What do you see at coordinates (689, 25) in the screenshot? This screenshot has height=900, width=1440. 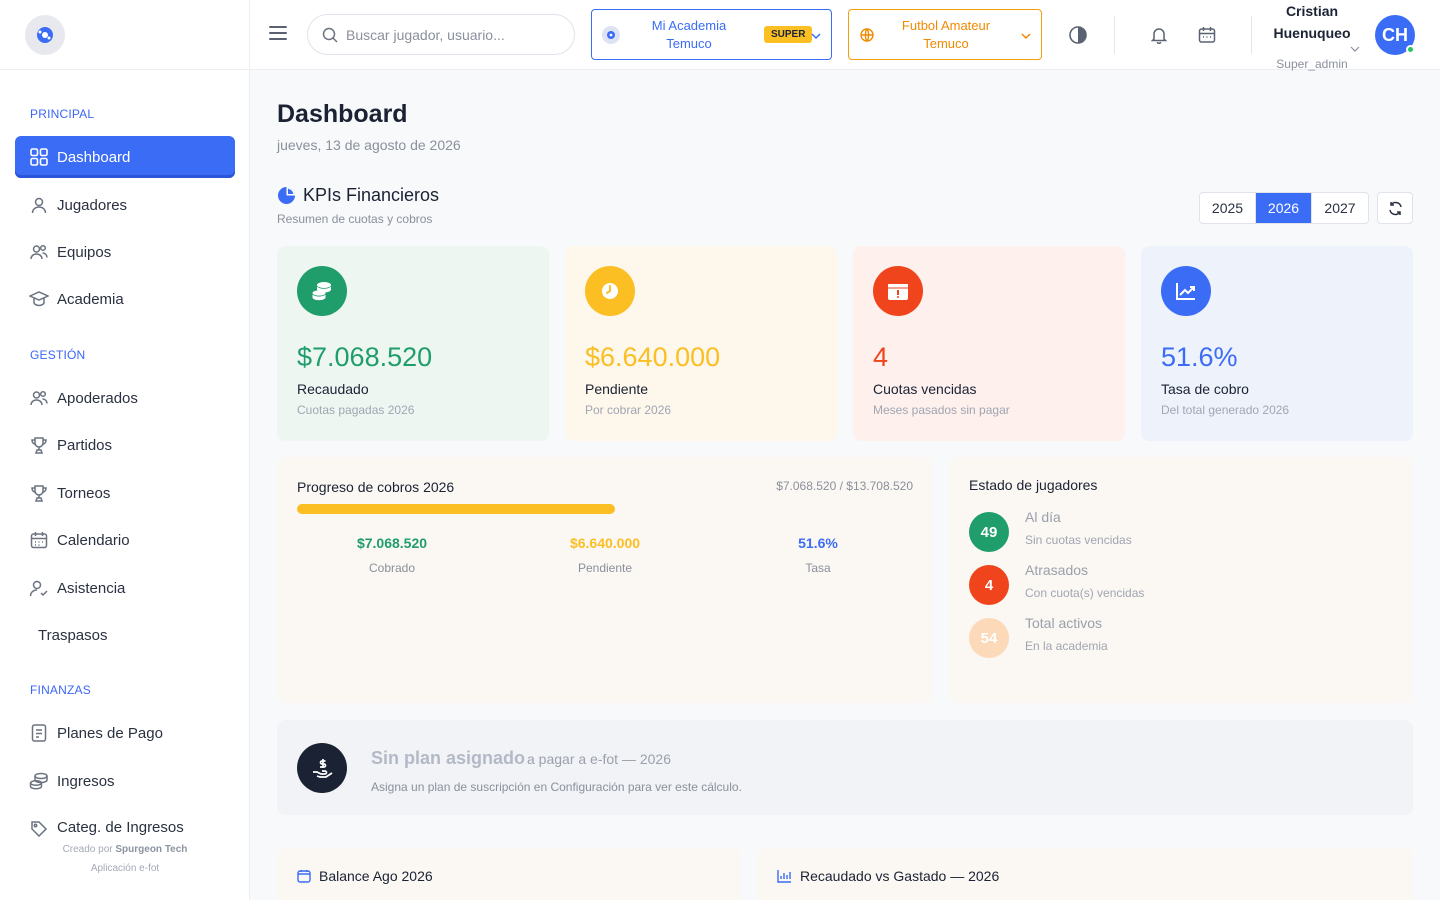 I see `academy-name-line1: Mi Academia` at bounding box center [689, 25].